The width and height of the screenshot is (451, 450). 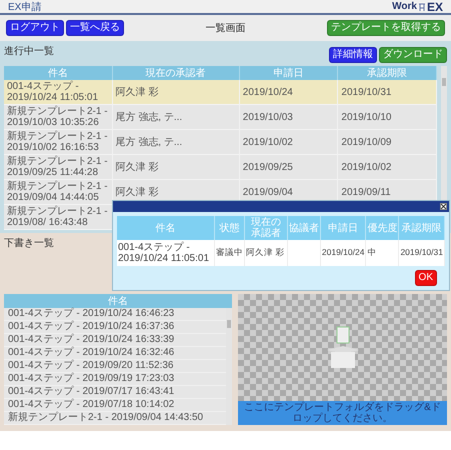 I want to click on logo-text: EX, so click(x=434, y=7).